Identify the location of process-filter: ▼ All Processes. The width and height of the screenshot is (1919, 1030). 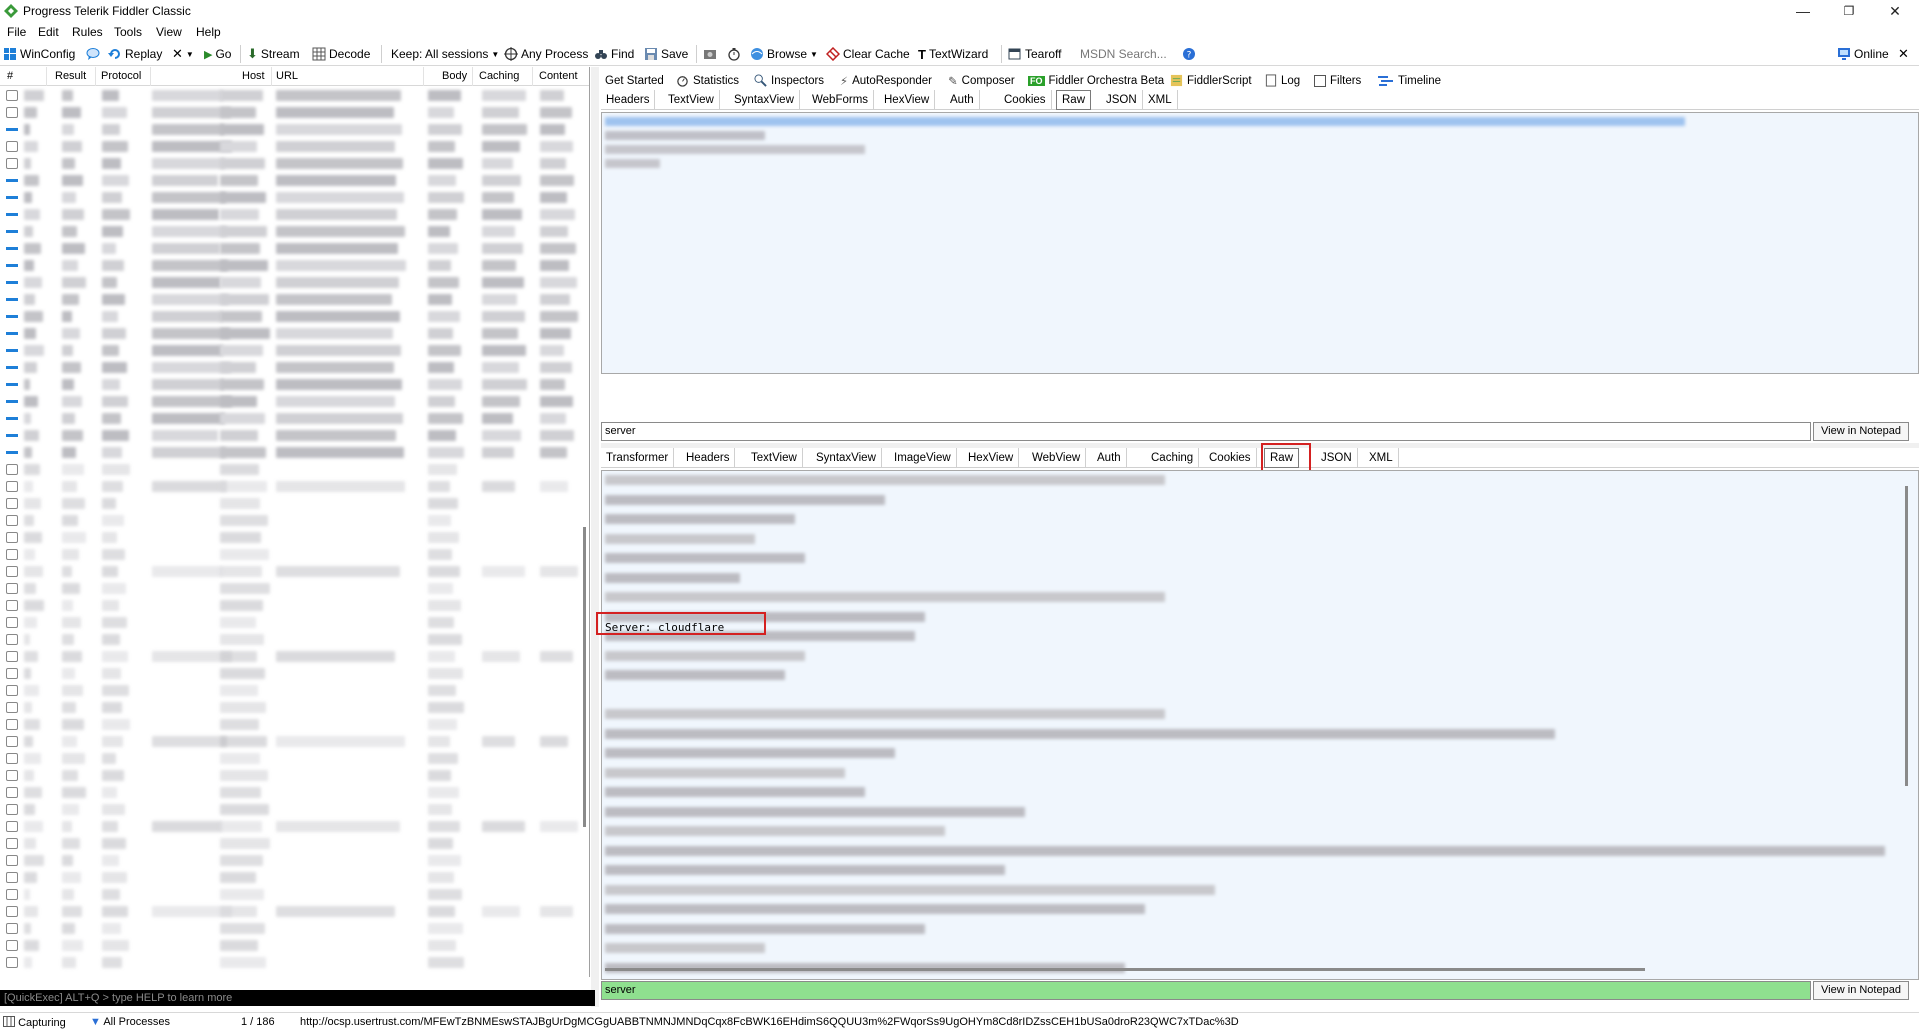
(130, 1022).